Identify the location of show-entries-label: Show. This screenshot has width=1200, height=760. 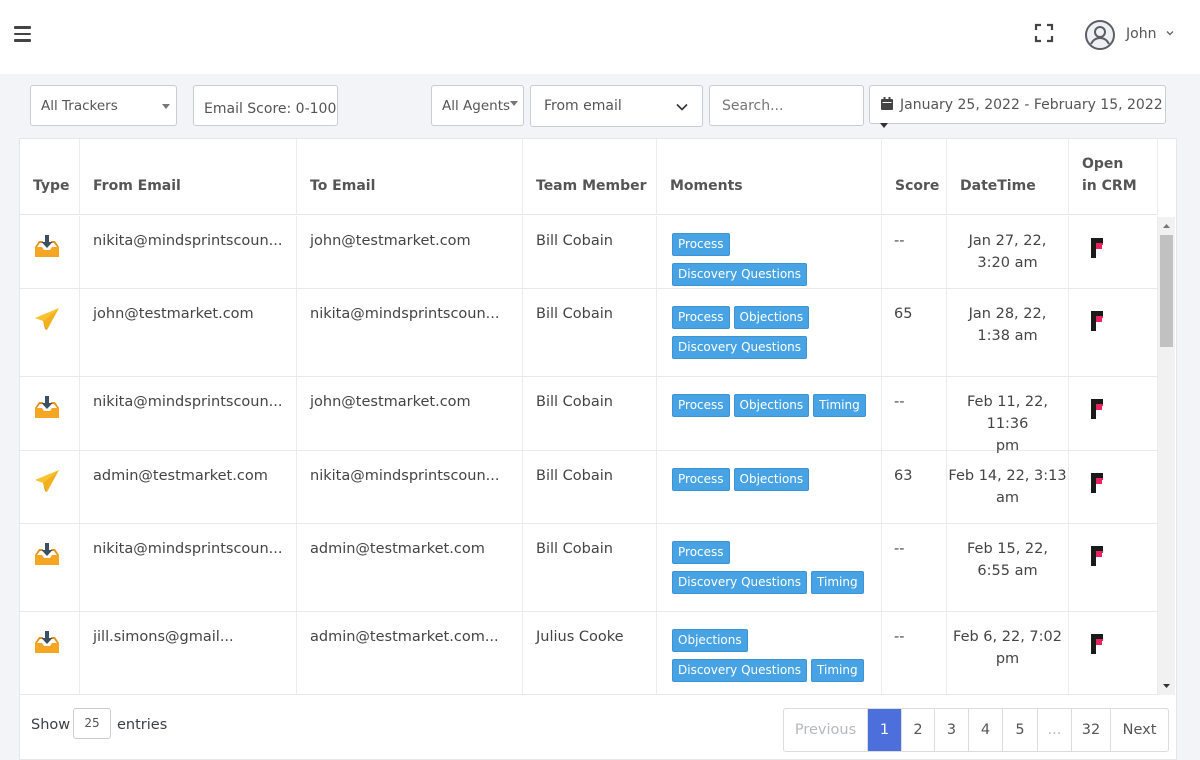
(51, 725).